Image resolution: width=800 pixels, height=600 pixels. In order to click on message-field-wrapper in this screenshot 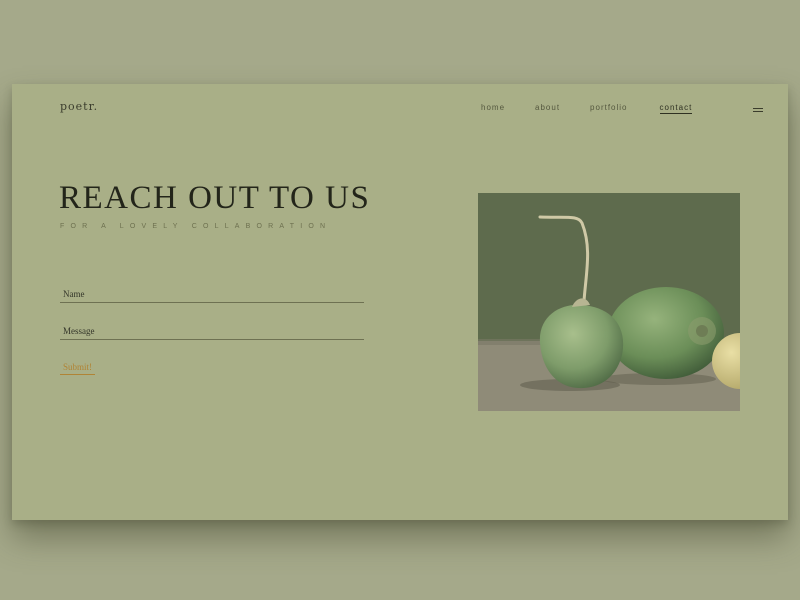, I will do `click(213, 330)`.